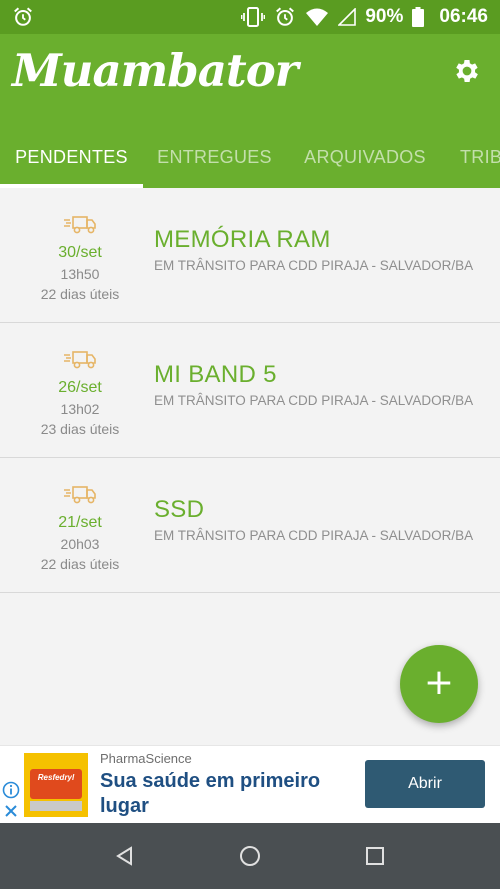 The height and width of the screenshot is (889, 500). I want to click on package-time: 13h02, so click(80, 409).